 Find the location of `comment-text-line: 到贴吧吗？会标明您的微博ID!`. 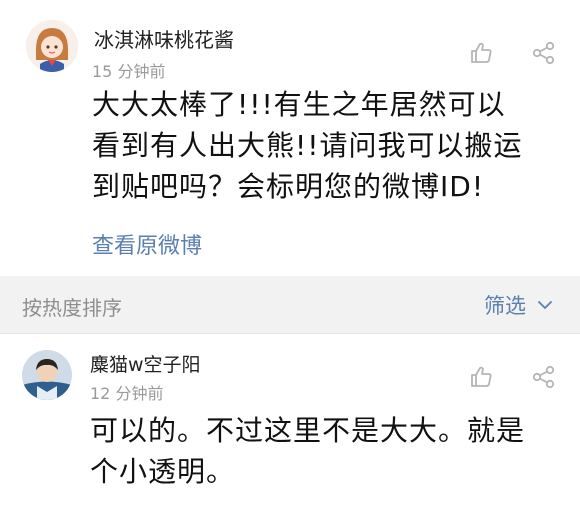

comment-text-line: 到贴吧吗？会标明您的微博ID! is located at coordinates (288, 186).